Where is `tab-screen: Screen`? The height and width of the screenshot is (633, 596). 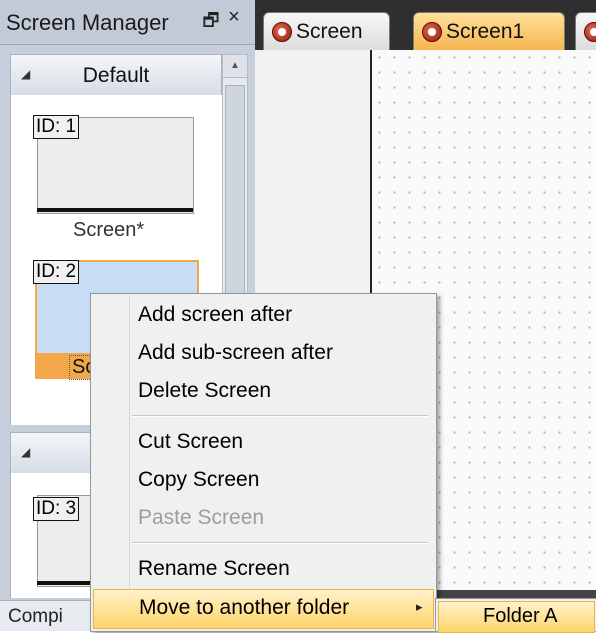 tab-screen: Screen is located at coordinates (326, 31).